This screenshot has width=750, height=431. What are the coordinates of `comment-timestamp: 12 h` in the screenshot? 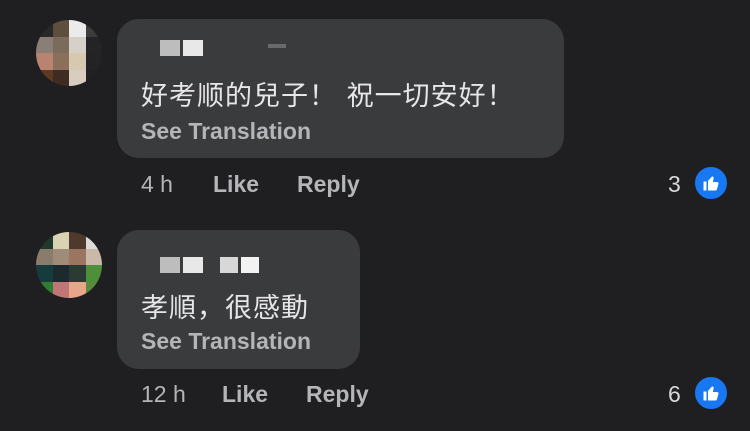 It's located at (163, 394).